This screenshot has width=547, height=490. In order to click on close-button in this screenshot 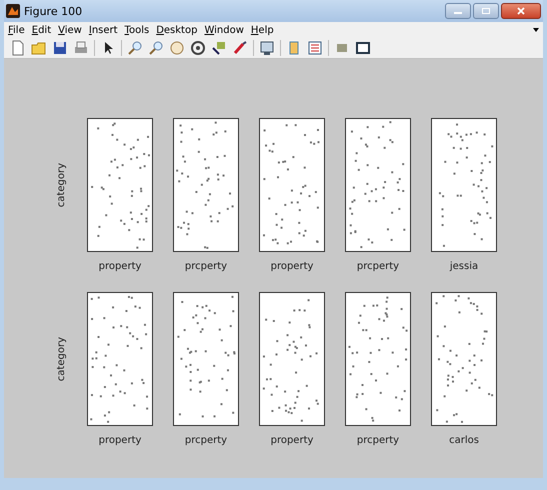, I will do `click(521, 11)`.